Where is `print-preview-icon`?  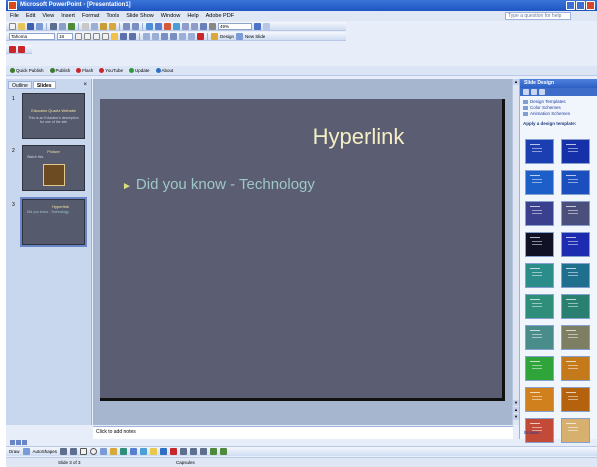 print-preview-icon is located at coordinates (62, 26).